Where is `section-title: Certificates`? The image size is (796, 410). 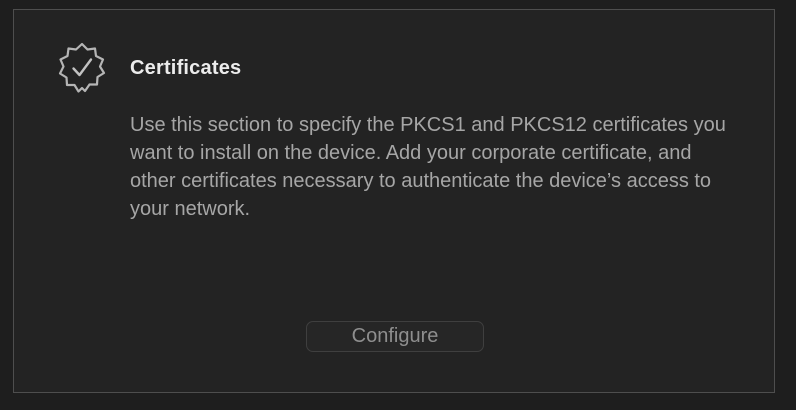
section-title: Certificates is located at coordinates (186, 68).